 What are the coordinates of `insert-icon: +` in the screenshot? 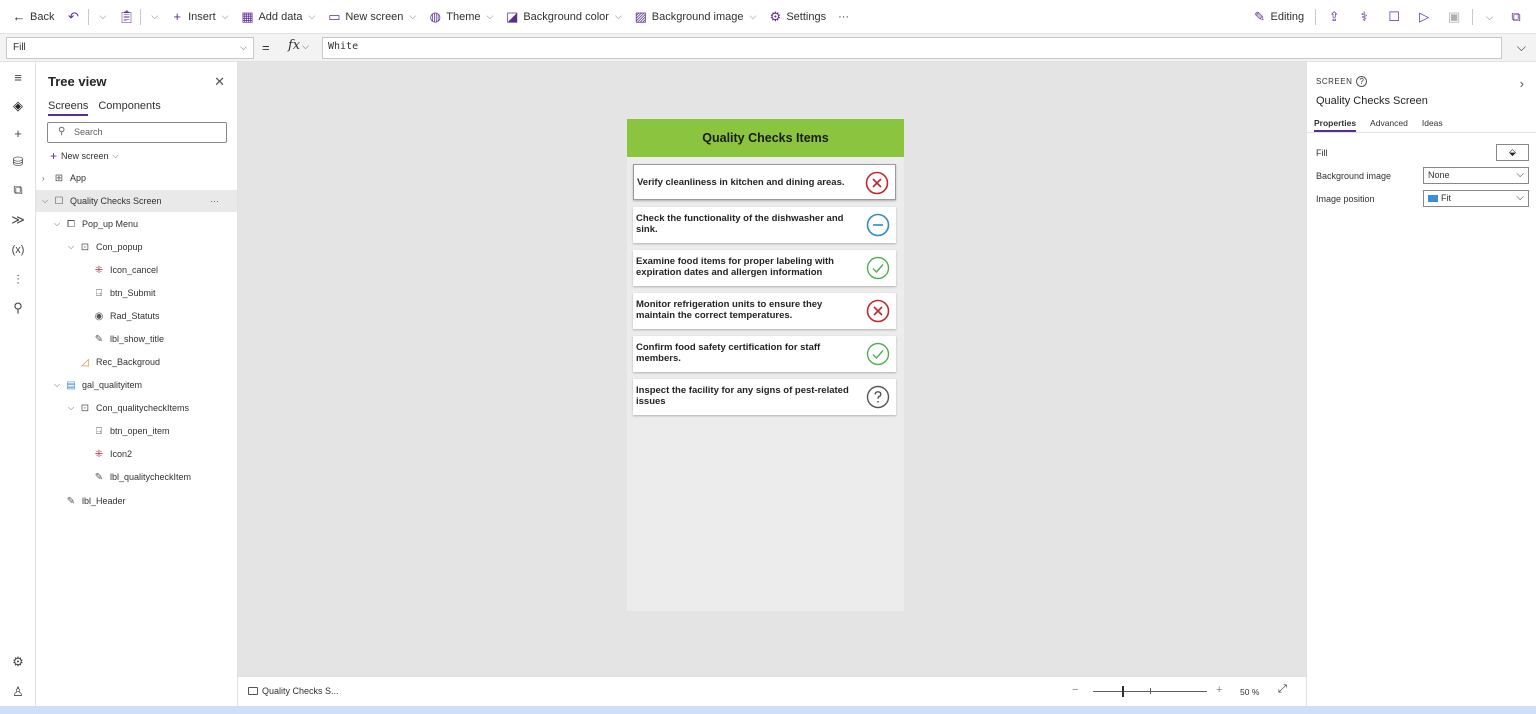 It's located at (18, 134).